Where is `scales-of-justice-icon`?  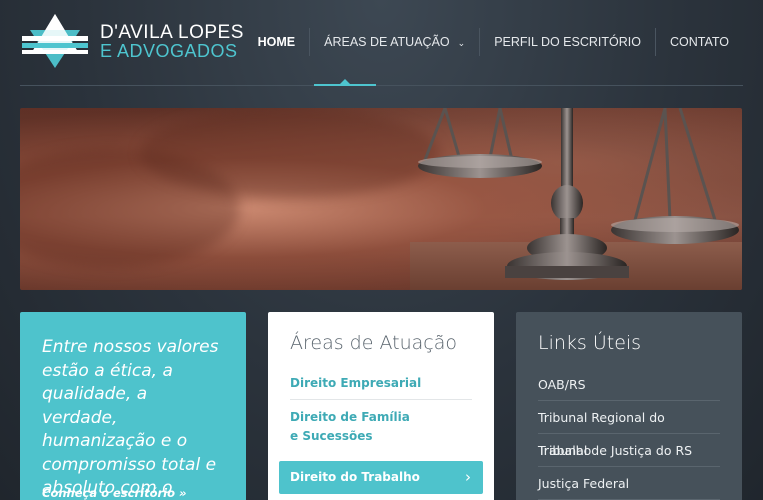 scales-of-justice-icon is located at coordinates (578, 194).